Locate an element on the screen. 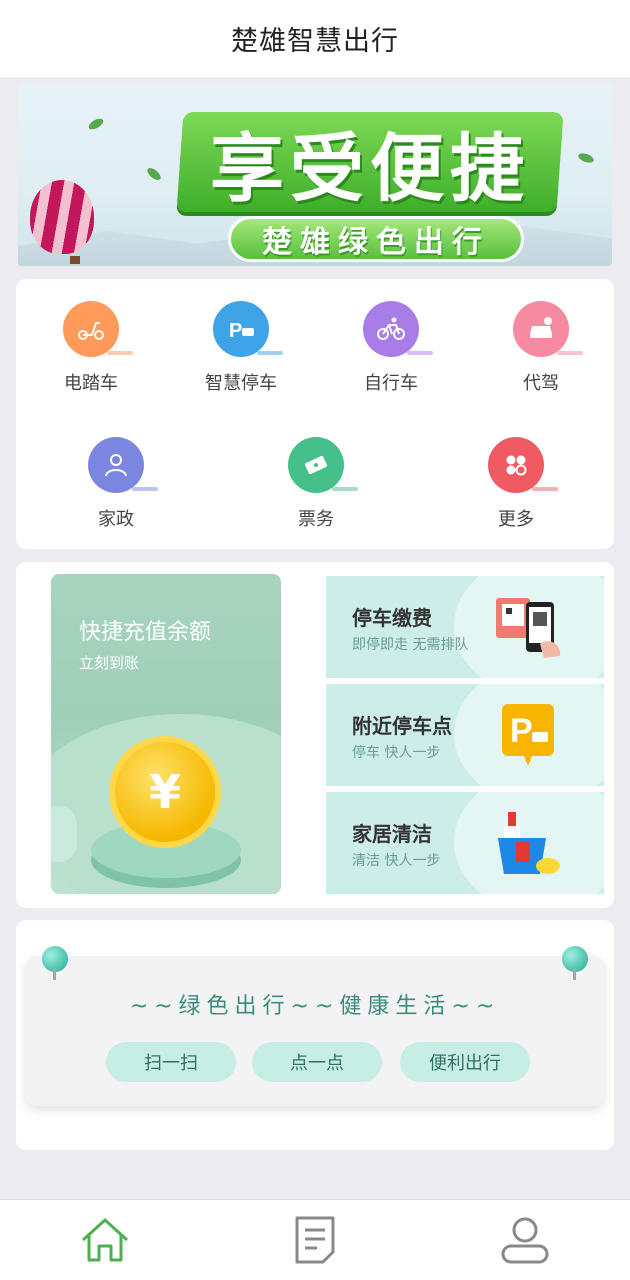 The width and height of the screenshot is (630, 1280). tile-title: 停车缴费 is located at coordinates (392, 618).